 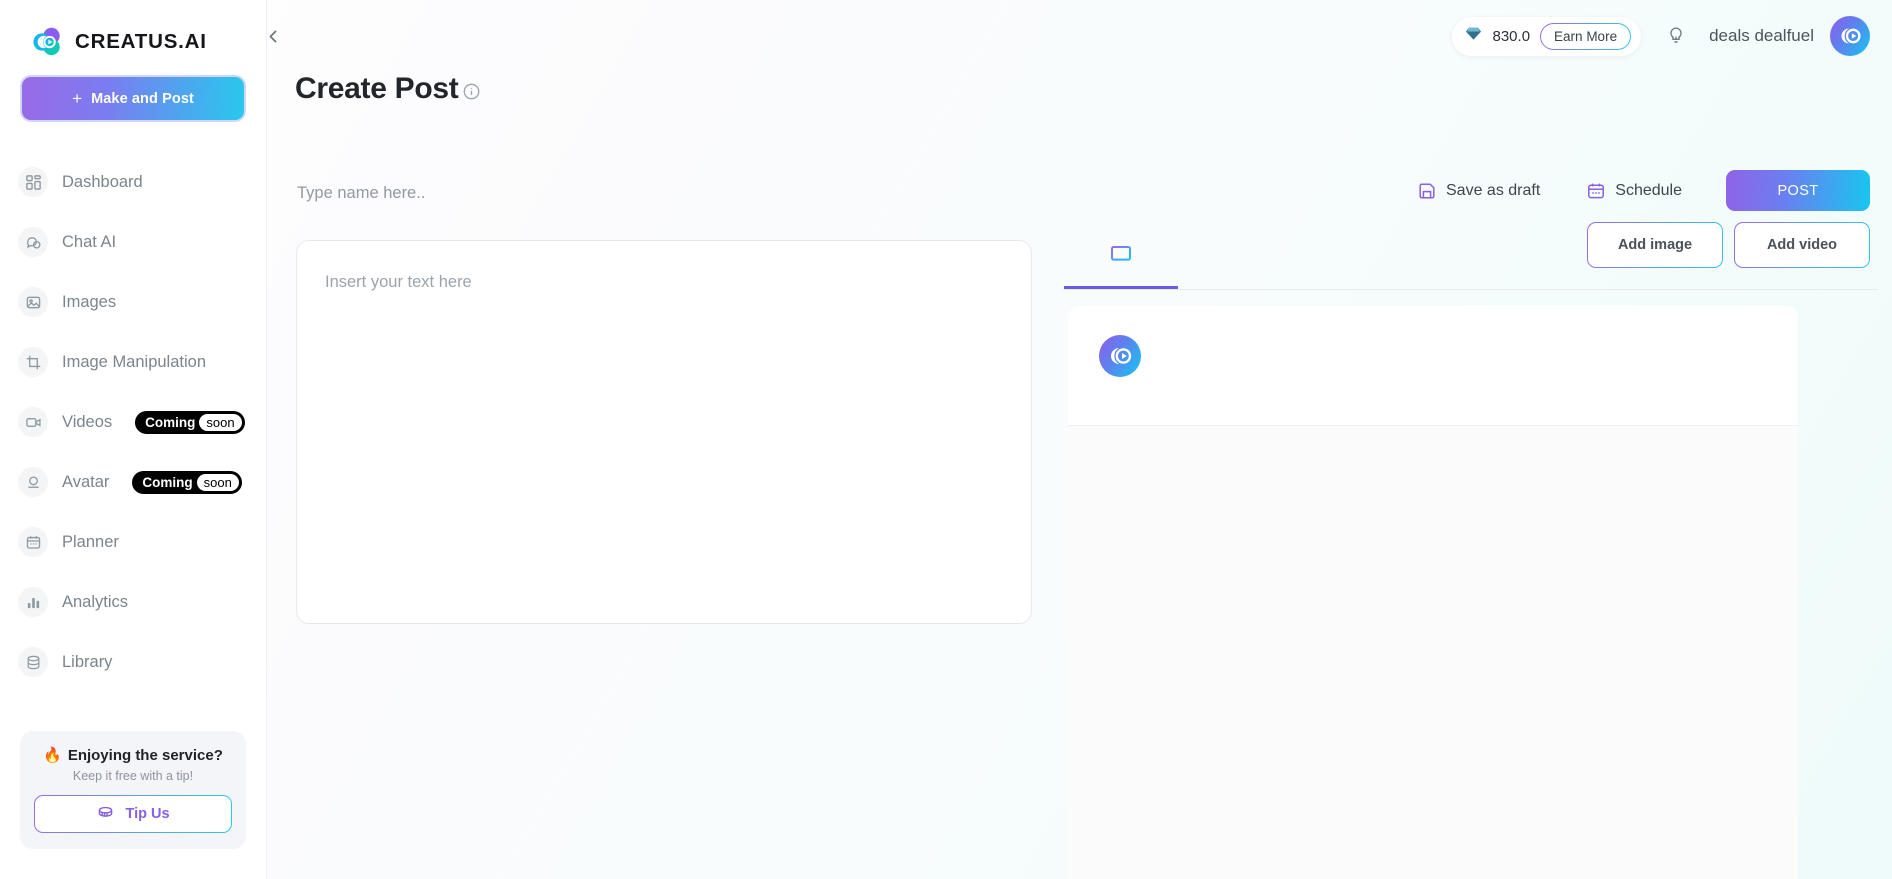 What do you see at coordinates (471, 91) in the screenshot?
I see `info-circle-icon` at bounding box center [471, 91].